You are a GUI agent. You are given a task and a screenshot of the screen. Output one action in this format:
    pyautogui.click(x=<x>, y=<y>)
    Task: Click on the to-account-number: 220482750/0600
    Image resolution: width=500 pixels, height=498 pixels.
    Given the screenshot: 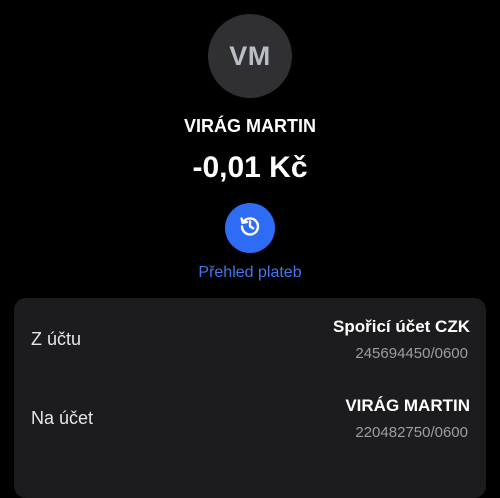 What is the action you would take?
    pyautogui.click(x=411, y=432)
    